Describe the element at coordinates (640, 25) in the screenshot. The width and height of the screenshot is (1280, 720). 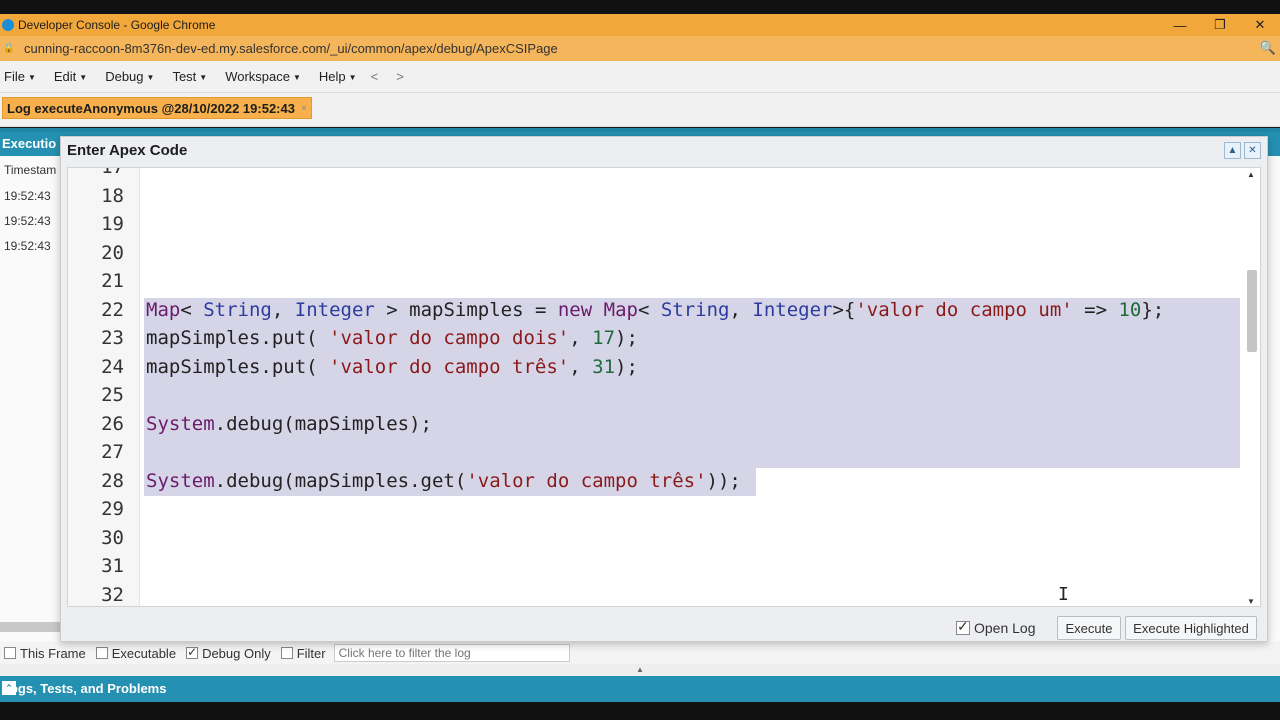
I see `browser-title-bar: Developer Console - Google Chrome — ❐ ✕` at that location.